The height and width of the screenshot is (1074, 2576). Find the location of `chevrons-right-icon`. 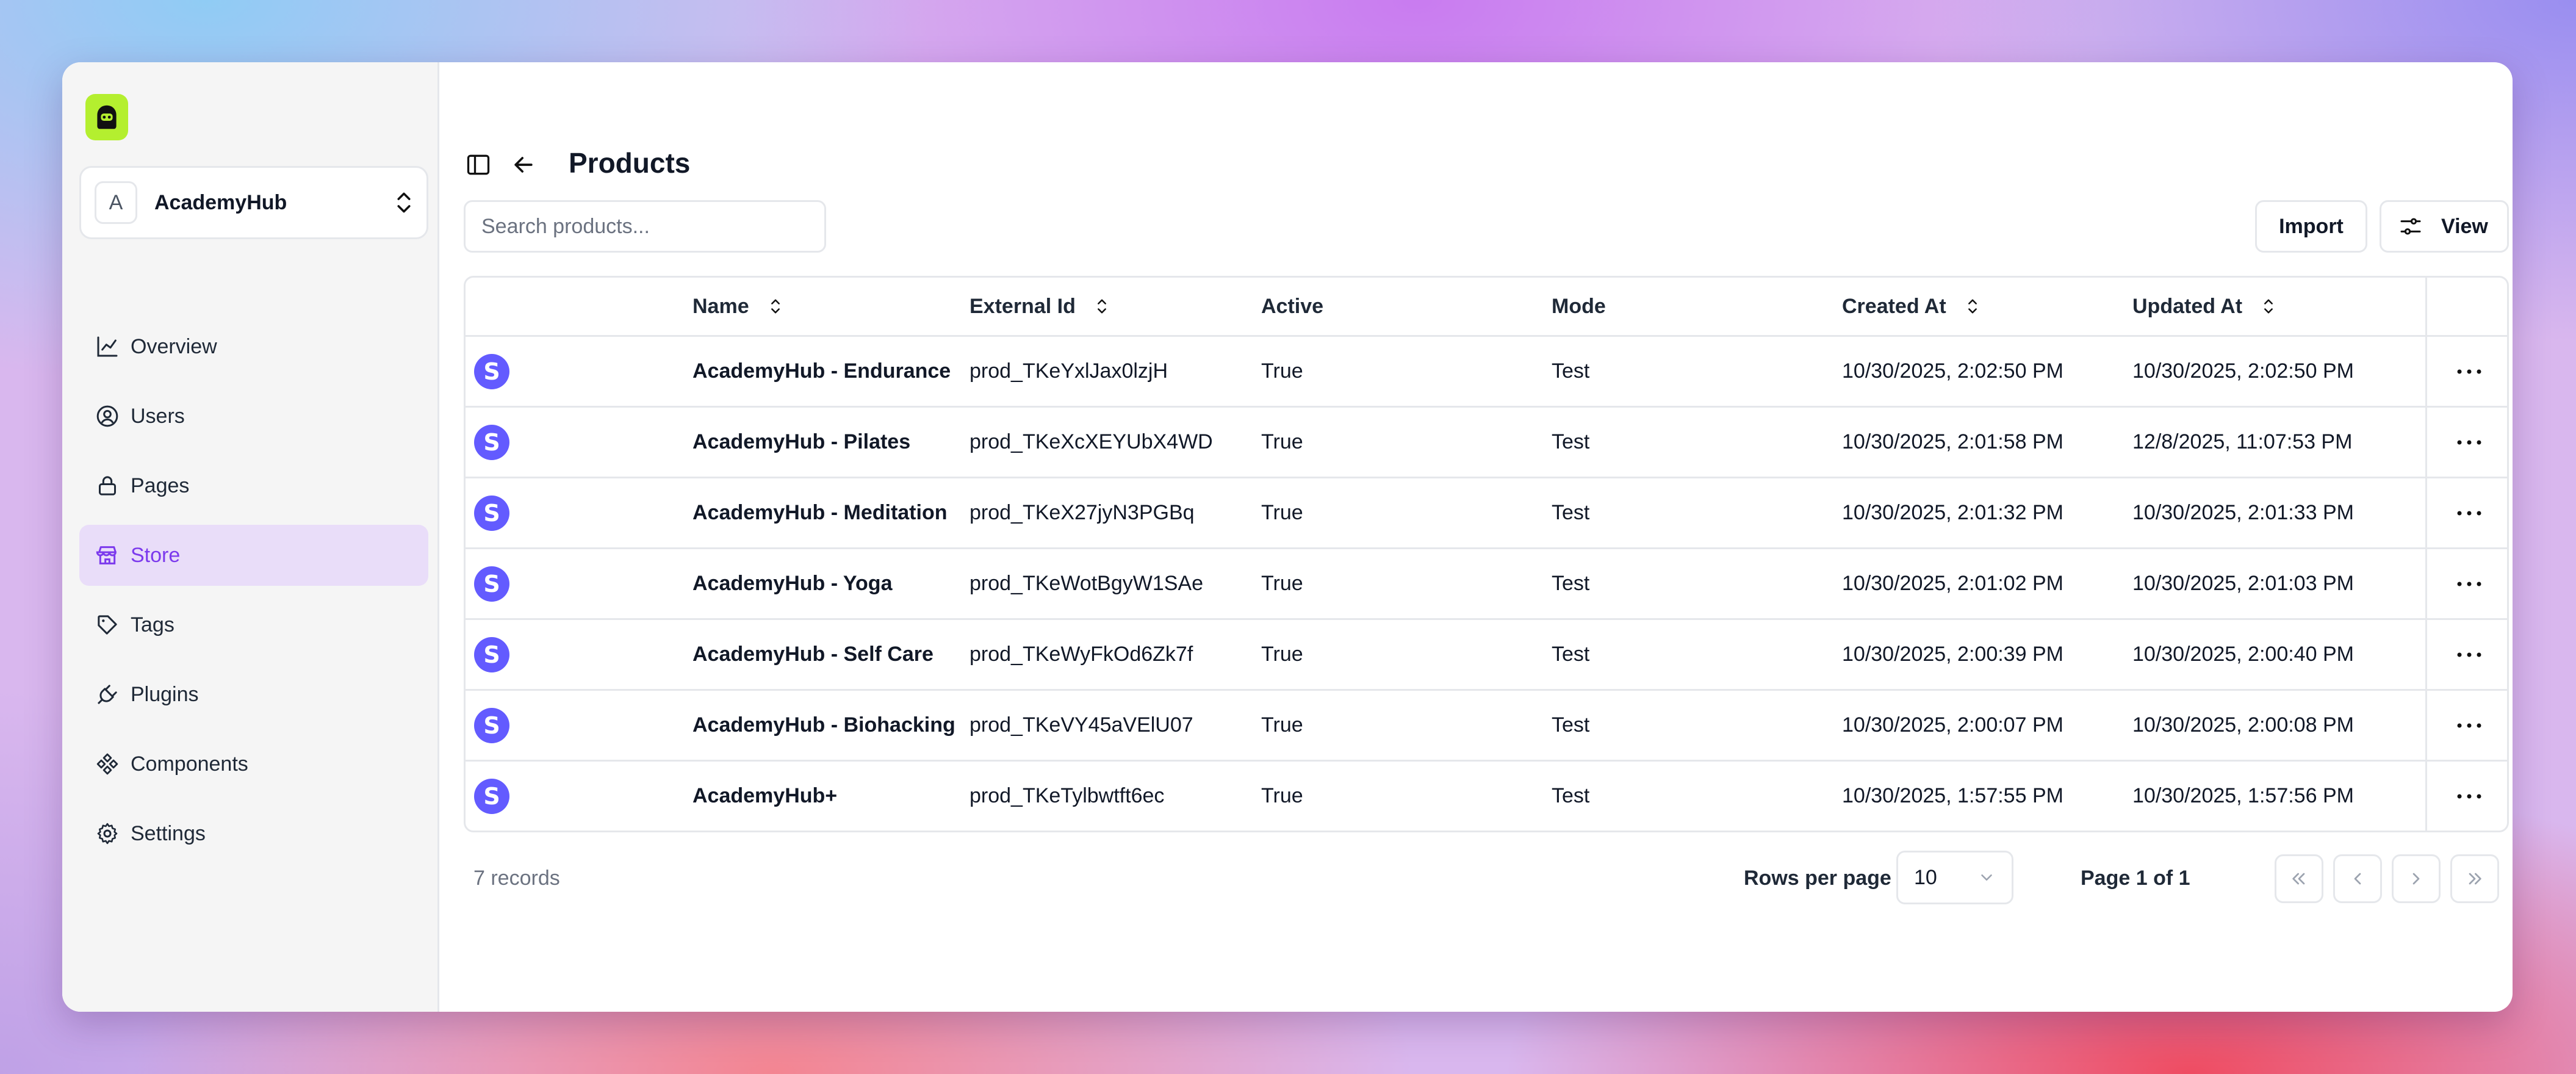

chevrons-right-icon is located at coordinates (2475, 879).